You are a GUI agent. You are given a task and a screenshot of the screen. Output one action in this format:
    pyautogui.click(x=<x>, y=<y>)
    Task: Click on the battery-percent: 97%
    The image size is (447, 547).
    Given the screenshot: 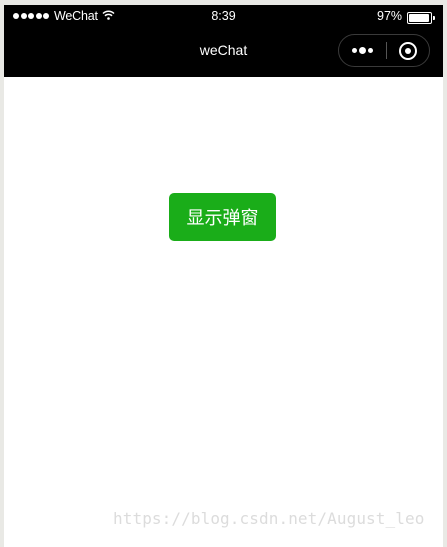 What is the action you would take?
    pyautogui.click(x=390, y=16)
    